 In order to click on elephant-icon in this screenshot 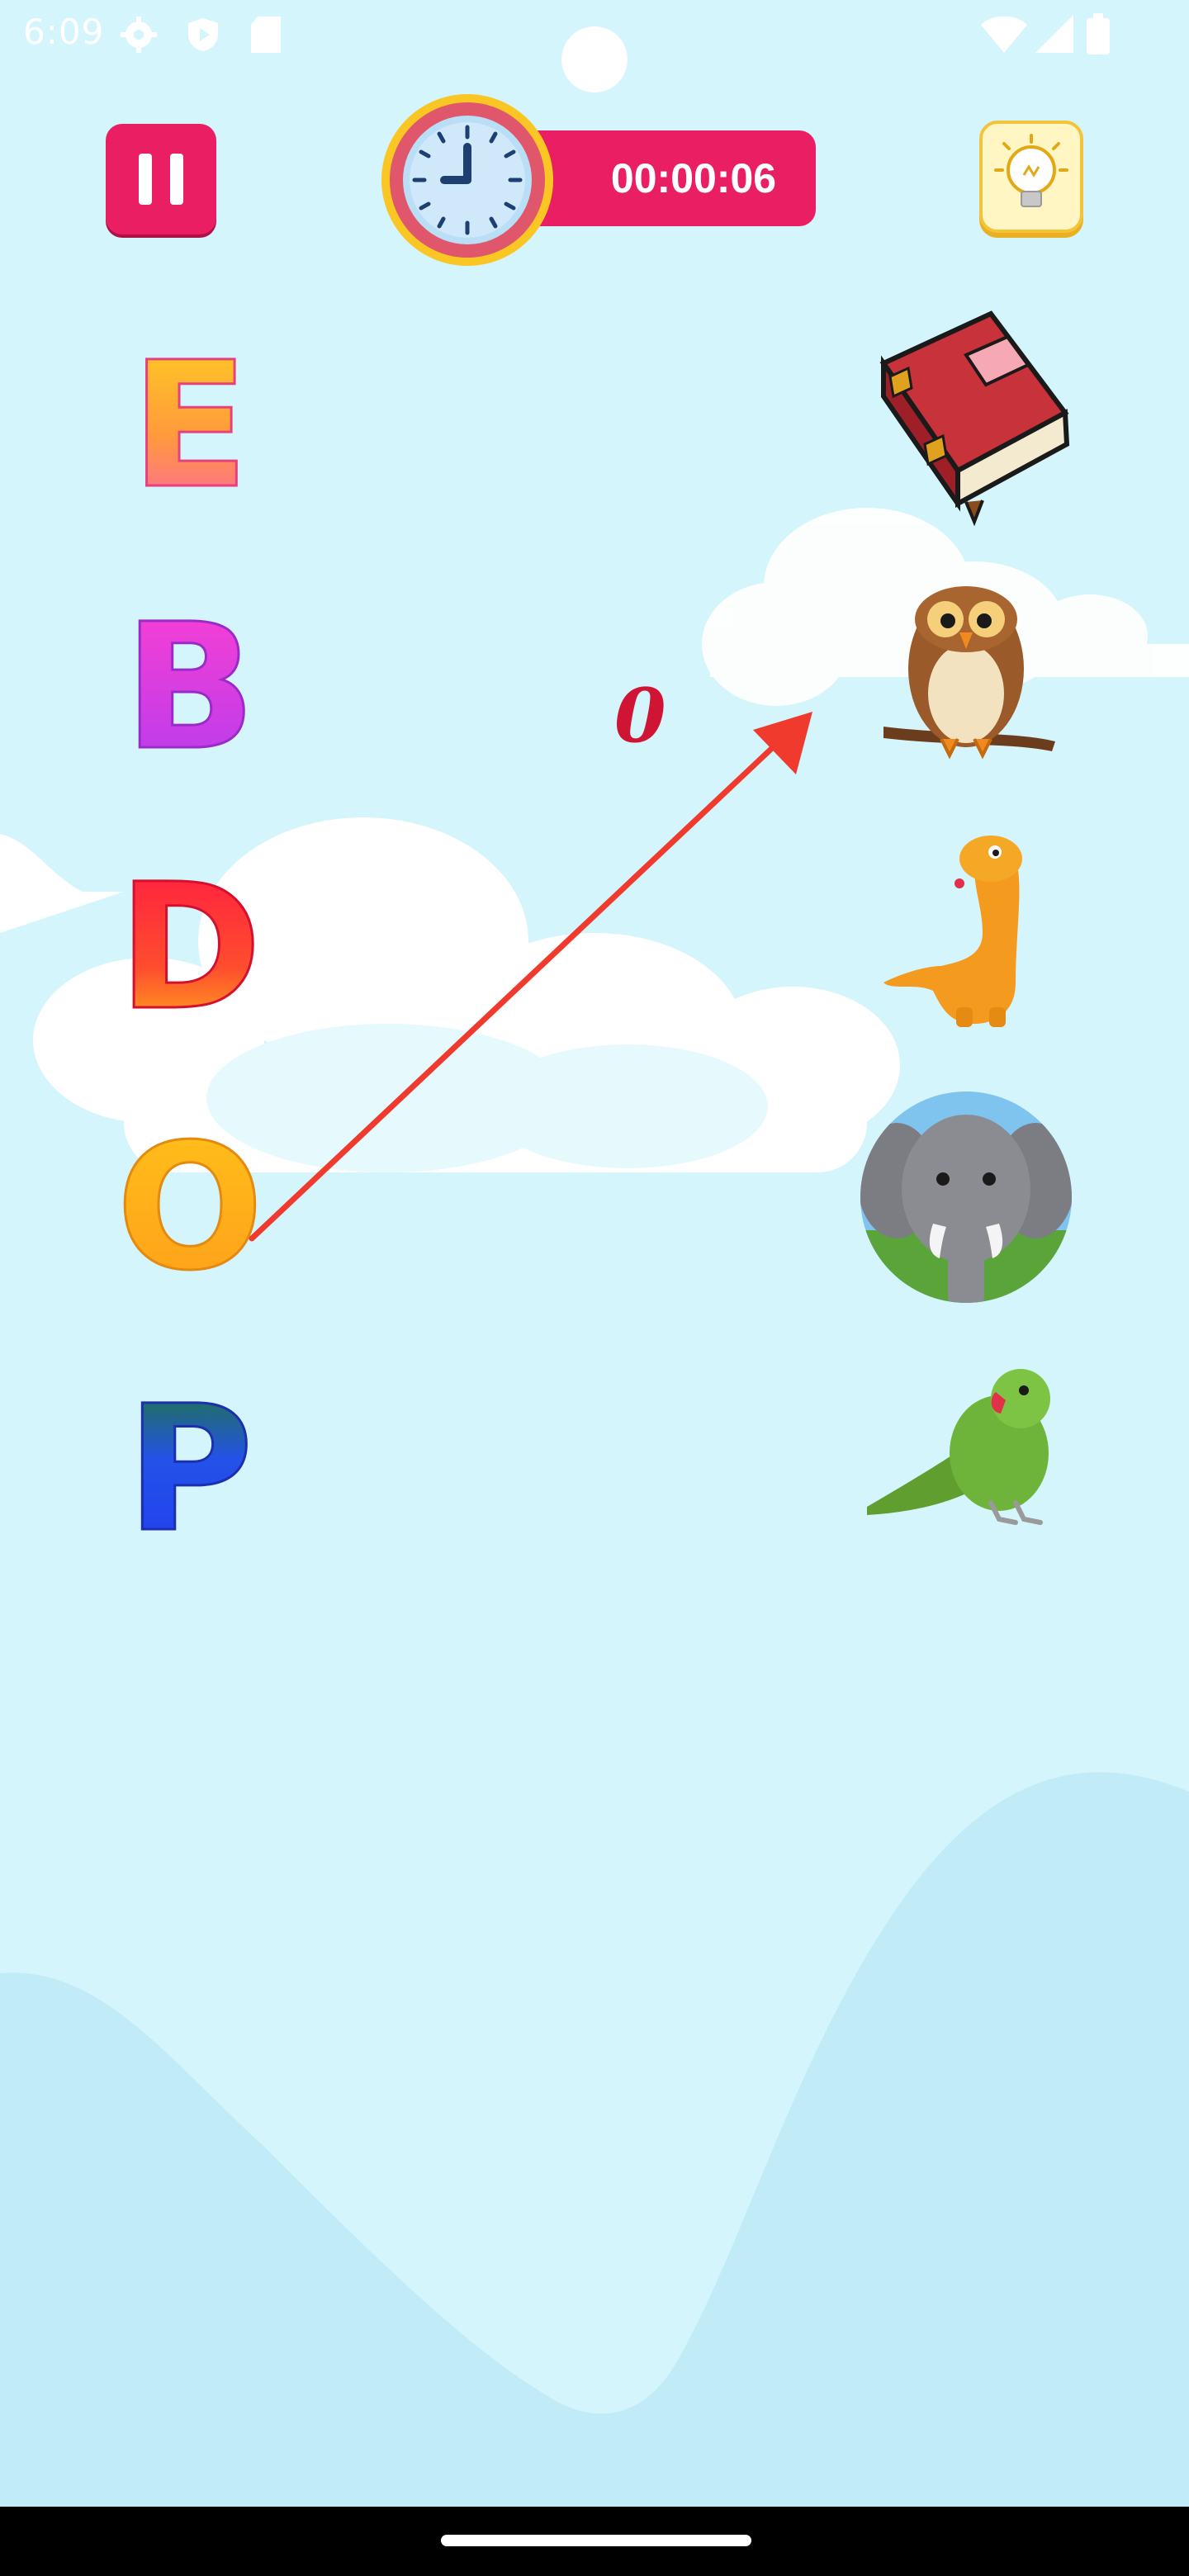, I will do `click(966, 1197)`.